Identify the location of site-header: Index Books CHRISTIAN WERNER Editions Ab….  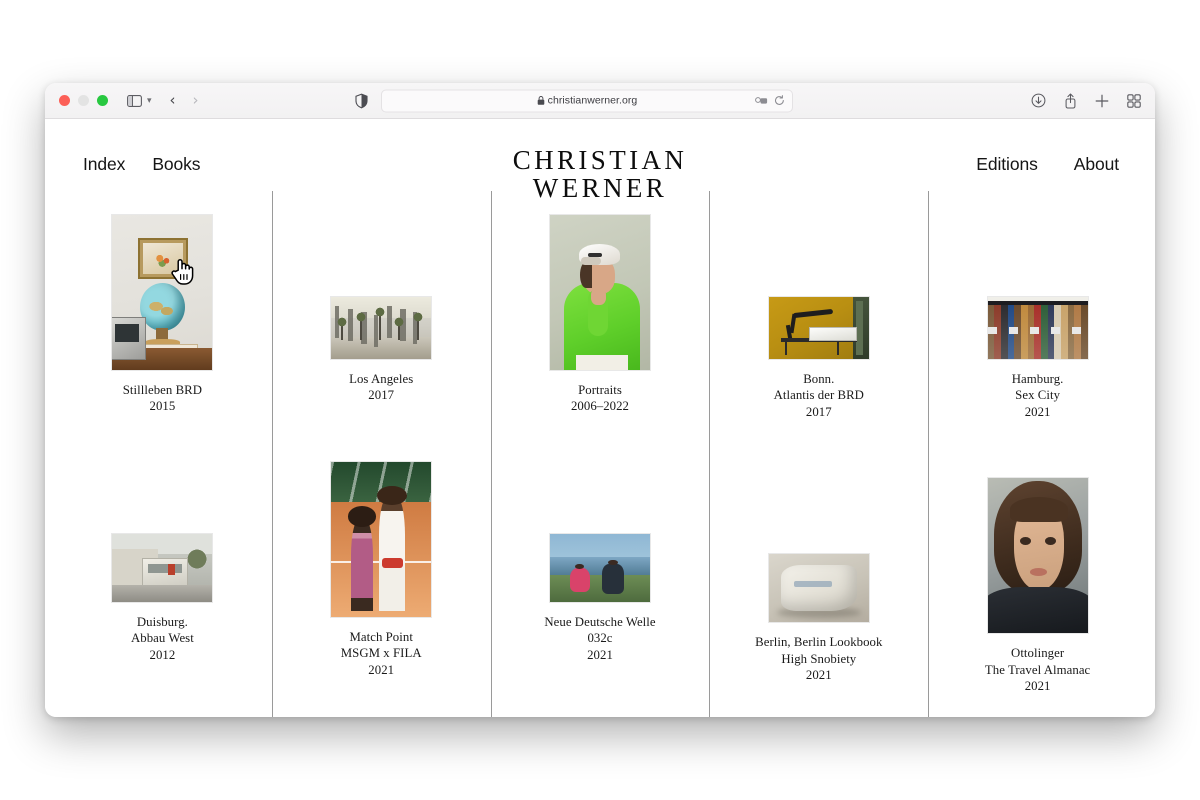
(600, 160).